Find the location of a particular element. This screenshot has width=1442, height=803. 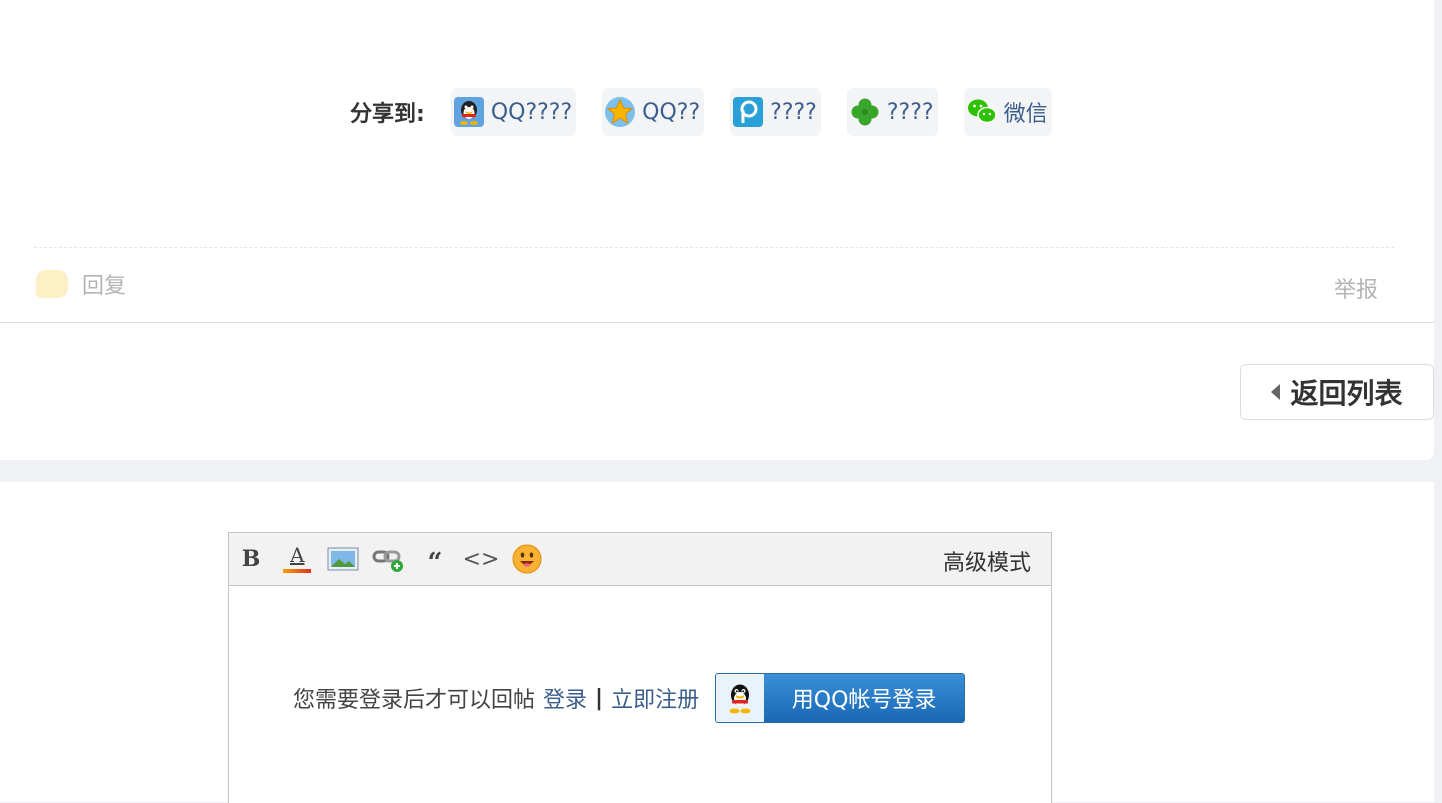

share-wechat-button: 微信 is located at coordinates (1007, 112).